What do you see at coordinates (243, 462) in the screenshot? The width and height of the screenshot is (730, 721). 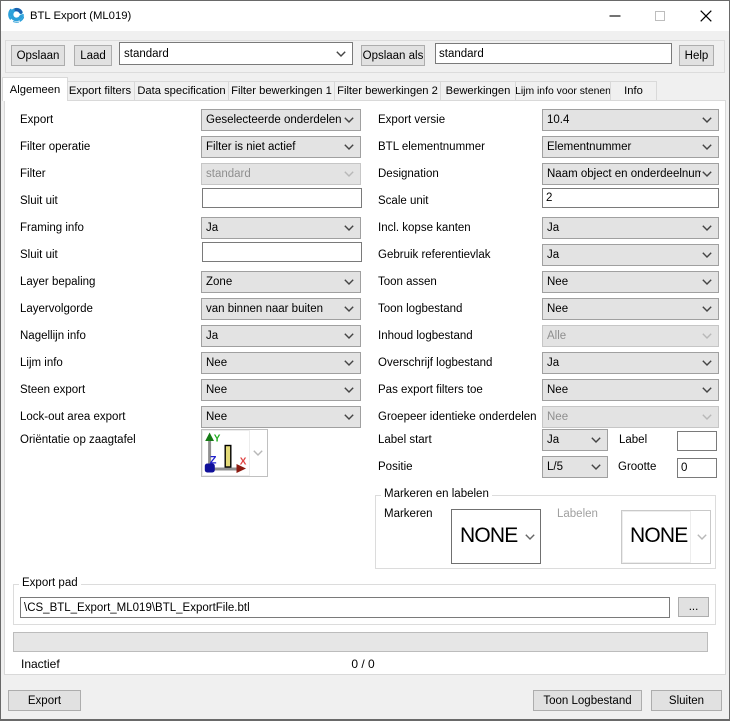 I see `svg-text: X` at bounding box center [243, 462].